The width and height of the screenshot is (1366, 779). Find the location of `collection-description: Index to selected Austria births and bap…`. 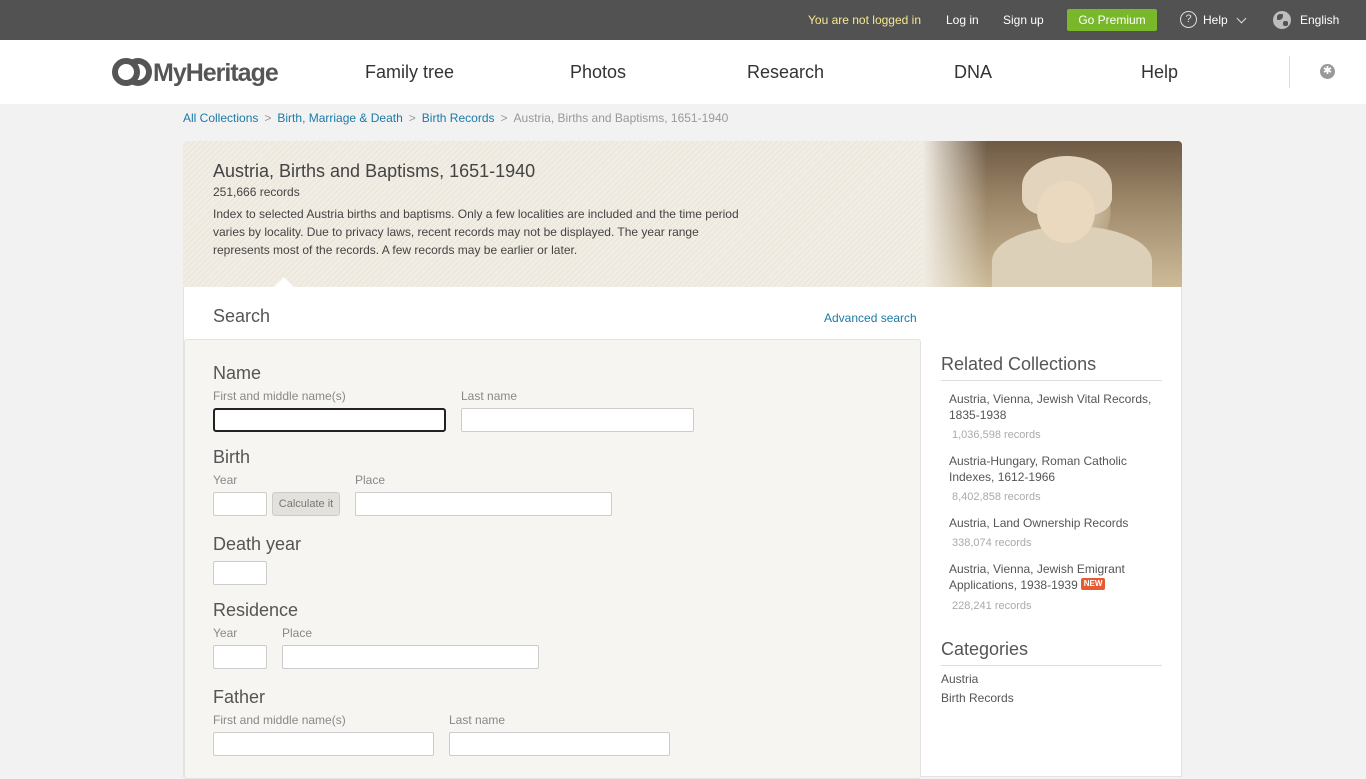

collection-description: Index to selected Austria births and bap… is located at coordinates (476, 232).